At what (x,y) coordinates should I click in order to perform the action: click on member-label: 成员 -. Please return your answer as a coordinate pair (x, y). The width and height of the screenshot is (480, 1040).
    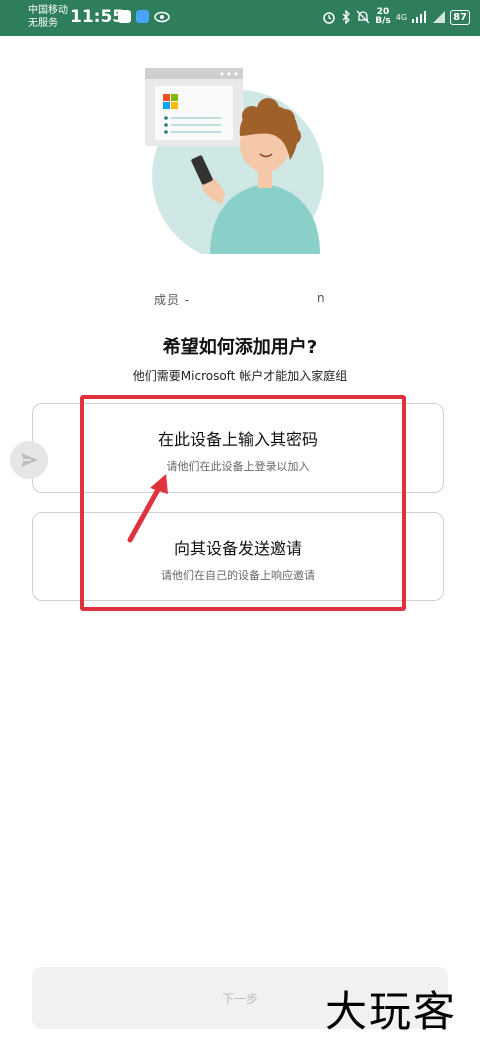
    Looking at the image, I should click on (172, 300).